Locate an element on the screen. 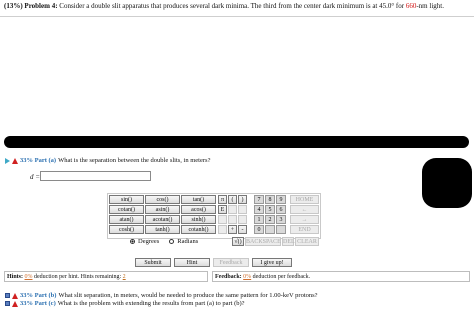 This screenshot has width=474, height=310. part-a-percent: 33% Part (a) is located at coordinates (38, 160).